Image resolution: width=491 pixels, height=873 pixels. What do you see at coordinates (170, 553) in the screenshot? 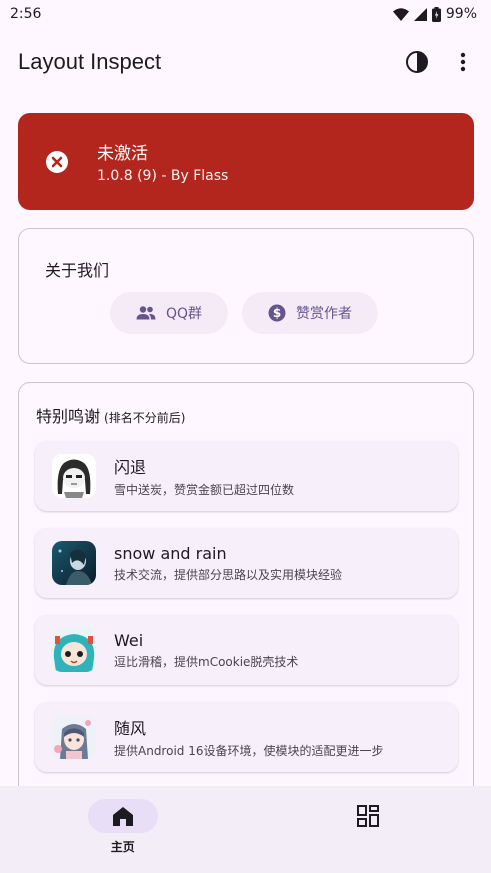
I see `person-name: snow and rain` at bounding box center [170, 553].